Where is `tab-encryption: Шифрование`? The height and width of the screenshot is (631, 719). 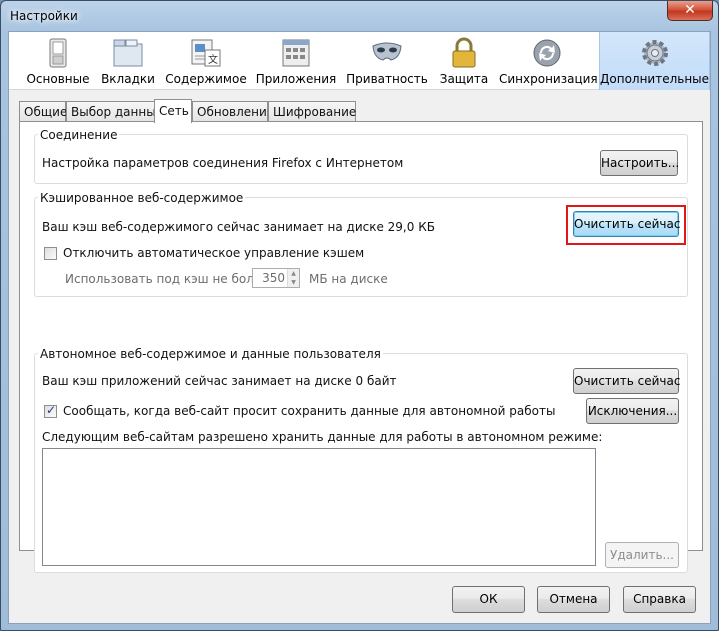 tab-encryption: Шифрование is located at coordinates (312, 111).